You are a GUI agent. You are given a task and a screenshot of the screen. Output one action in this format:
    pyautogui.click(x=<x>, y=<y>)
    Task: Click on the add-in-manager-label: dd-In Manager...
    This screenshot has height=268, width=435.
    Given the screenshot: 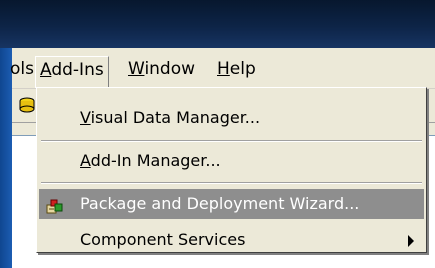 What is the action you would take?
    pyautogui.click(x=155, y=160)
    